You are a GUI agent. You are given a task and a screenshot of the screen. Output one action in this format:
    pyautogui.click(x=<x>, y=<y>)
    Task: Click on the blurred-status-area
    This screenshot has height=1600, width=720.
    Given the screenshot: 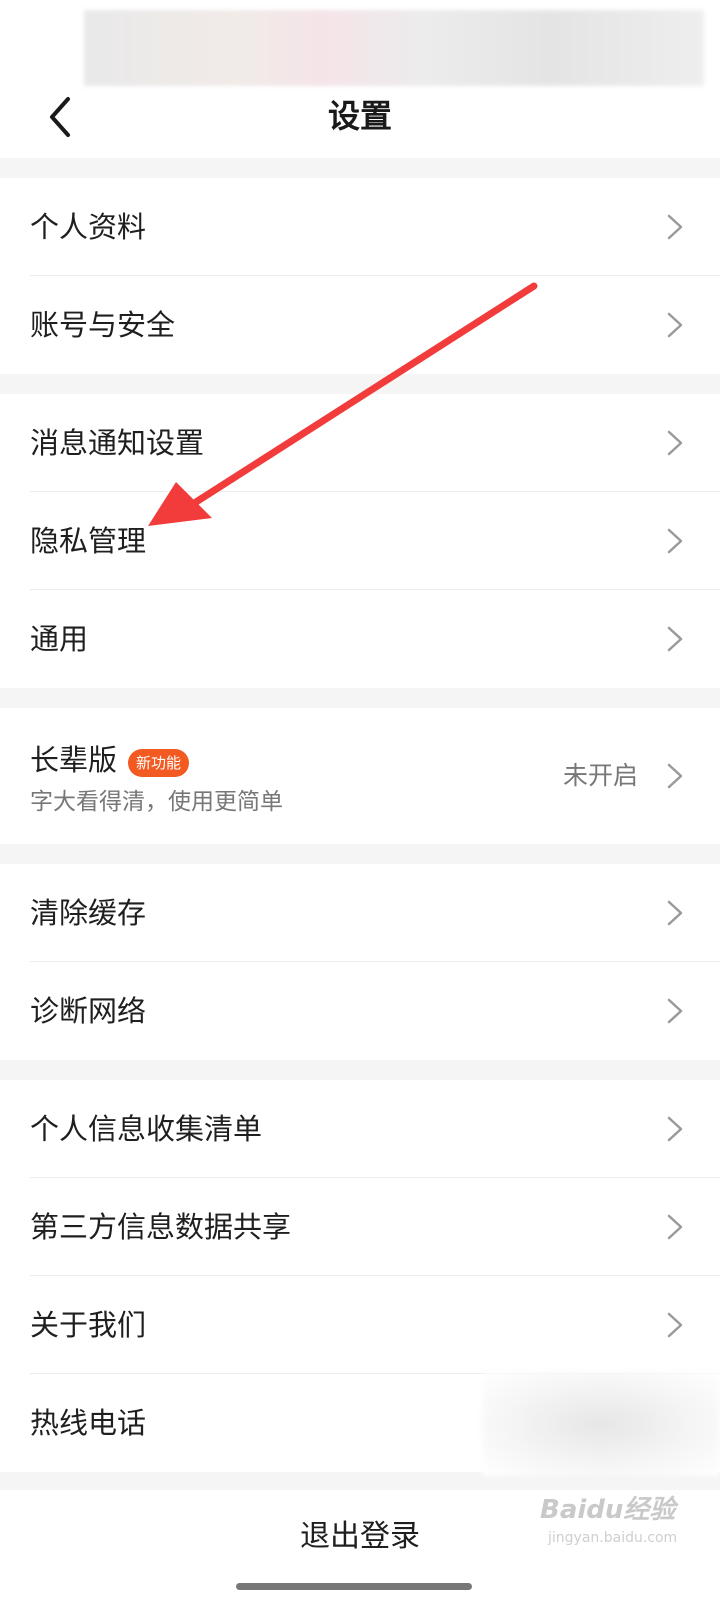 What is the action you would take?
    pyautogui.click(x=394, y=48)
    